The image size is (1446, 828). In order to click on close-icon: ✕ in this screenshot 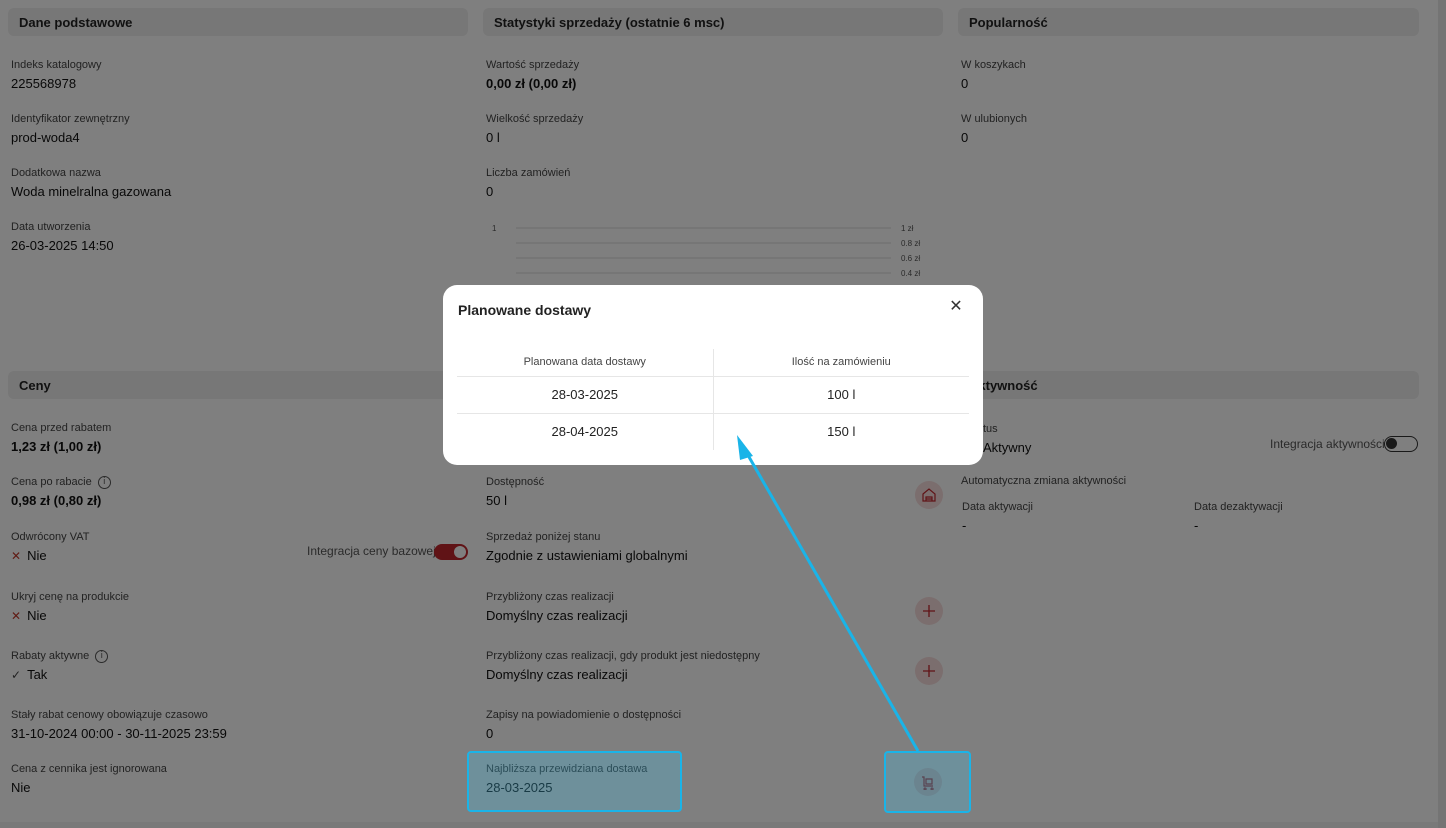, I will do `click(956, 306)`.